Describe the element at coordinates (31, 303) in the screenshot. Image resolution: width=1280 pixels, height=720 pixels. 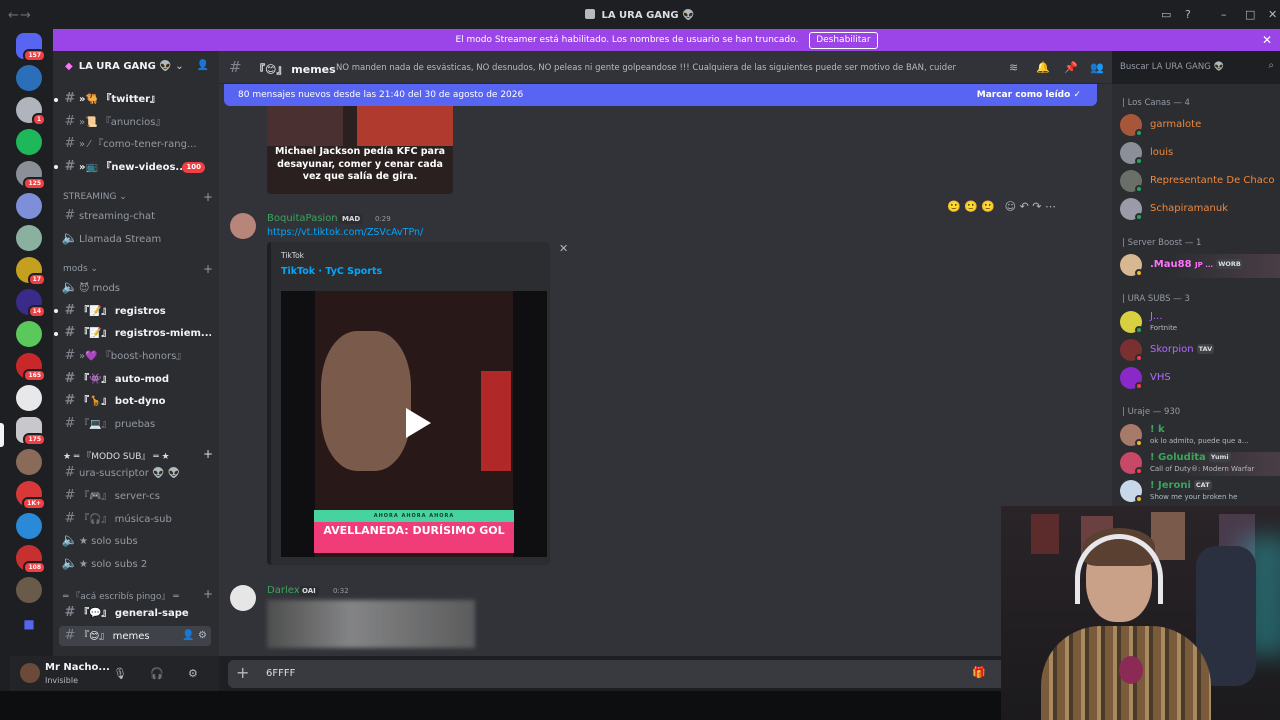
I see `server-icon: 14` at that location.